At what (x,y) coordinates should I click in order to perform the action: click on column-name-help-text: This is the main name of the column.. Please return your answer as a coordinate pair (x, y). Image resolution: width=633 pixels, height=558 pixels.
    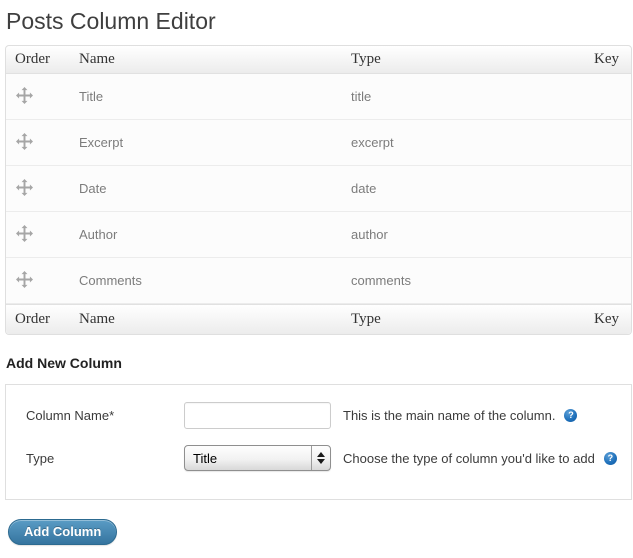
    Looking at the image, I should click on (449, 415).